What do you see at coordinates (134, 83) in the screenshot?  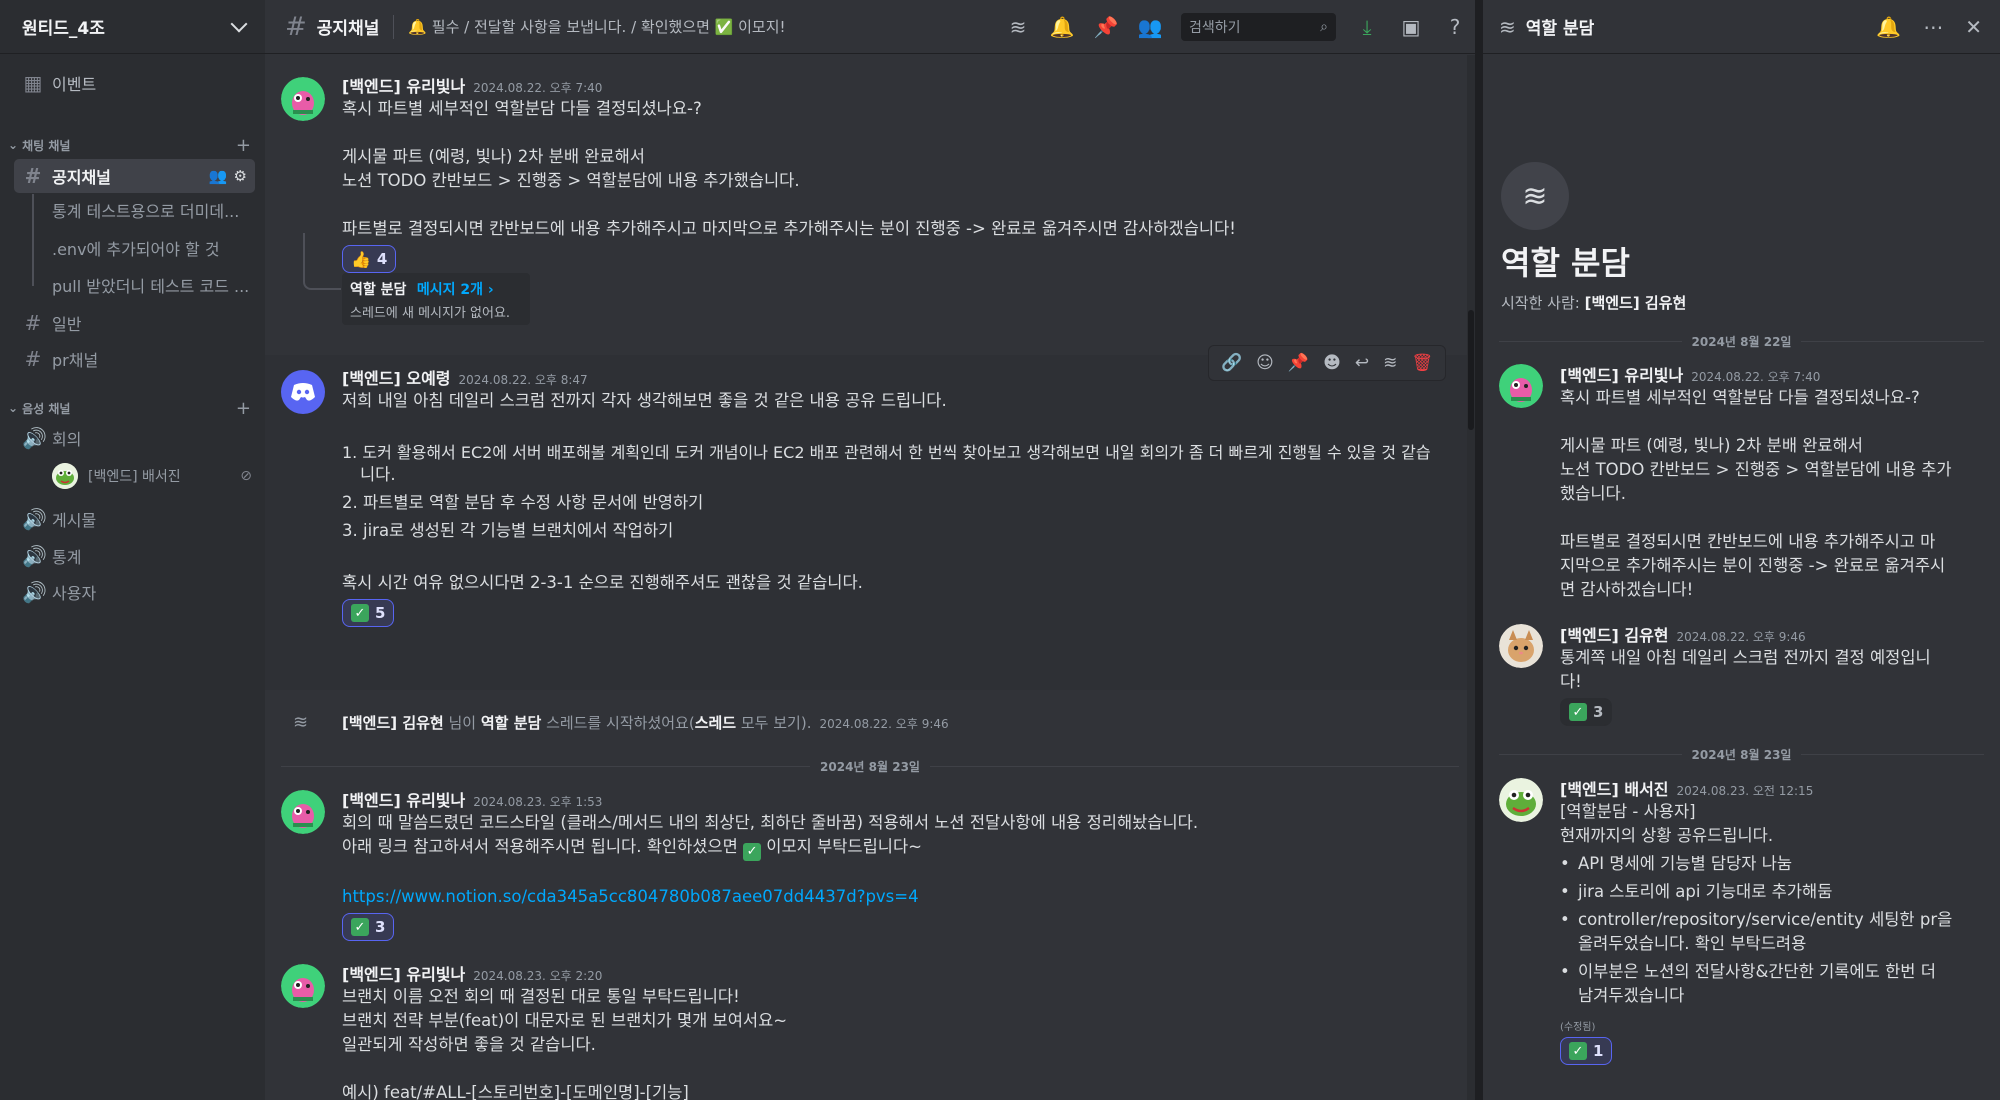 I see `events-item: ▦ 이벤트` at bounding box center [134, 83].